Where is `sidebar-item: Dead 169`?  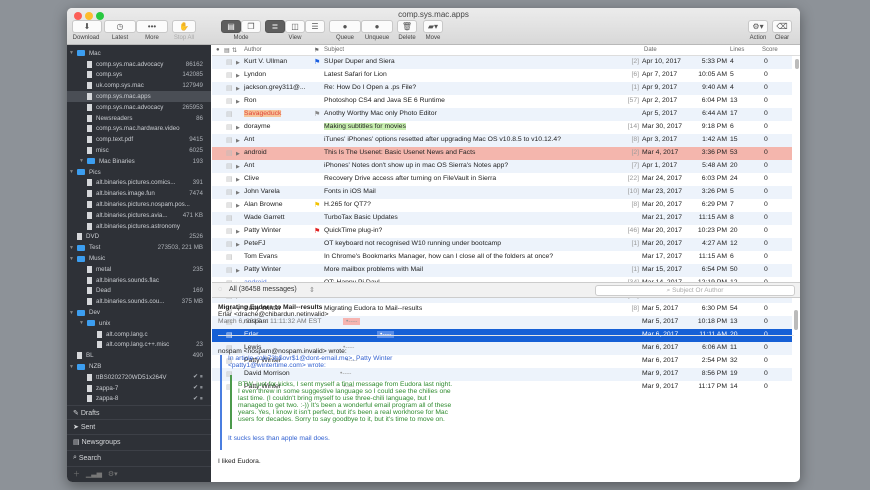 sidebar-item: Dead 169 is located at coordinates (139, 291).